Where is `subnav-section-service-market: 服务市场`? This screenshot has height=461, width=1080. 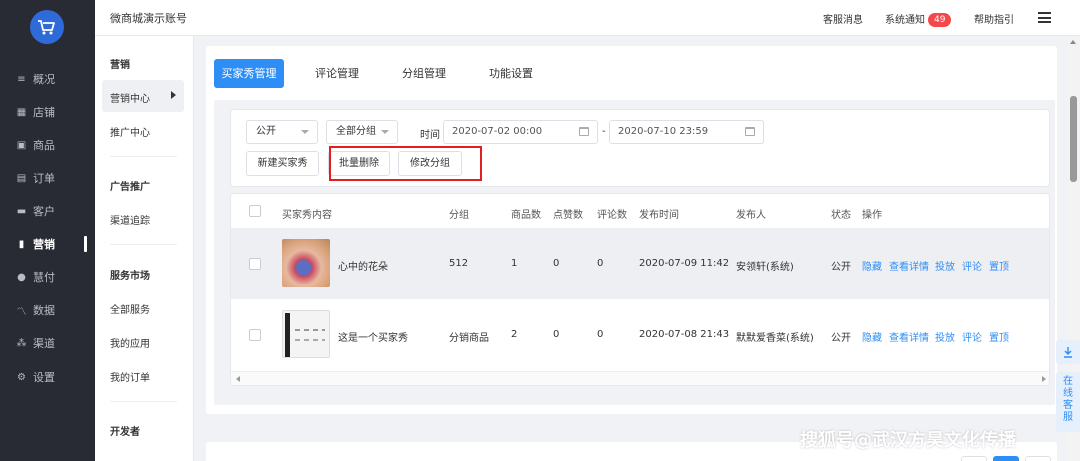 subnav-section-service-market: 服务市场 is located at coordinates (130, 276).